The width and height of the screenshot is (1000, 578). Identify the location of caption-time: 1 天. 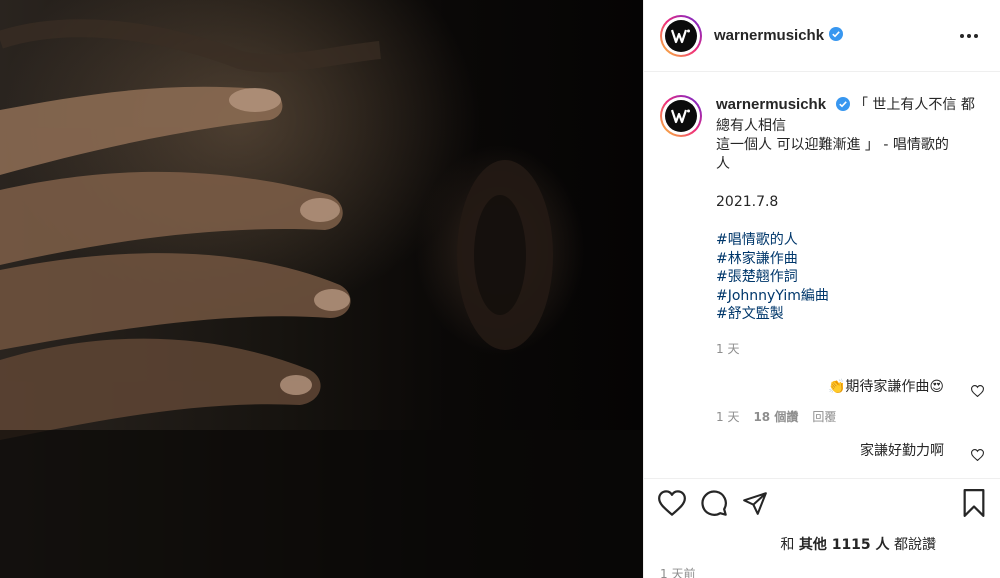
(850, 349).